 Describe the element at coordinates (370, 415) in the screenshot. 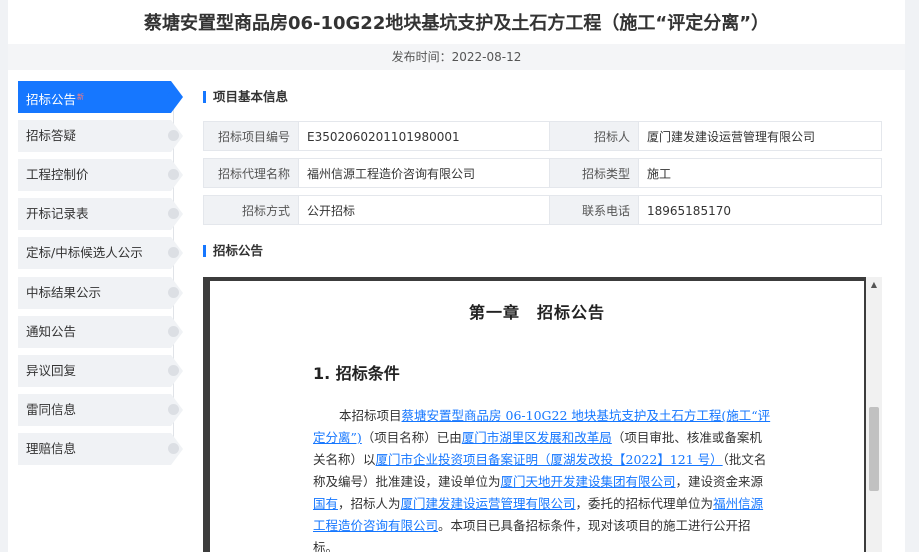

I see `para-text: 本招标项目` at that location.